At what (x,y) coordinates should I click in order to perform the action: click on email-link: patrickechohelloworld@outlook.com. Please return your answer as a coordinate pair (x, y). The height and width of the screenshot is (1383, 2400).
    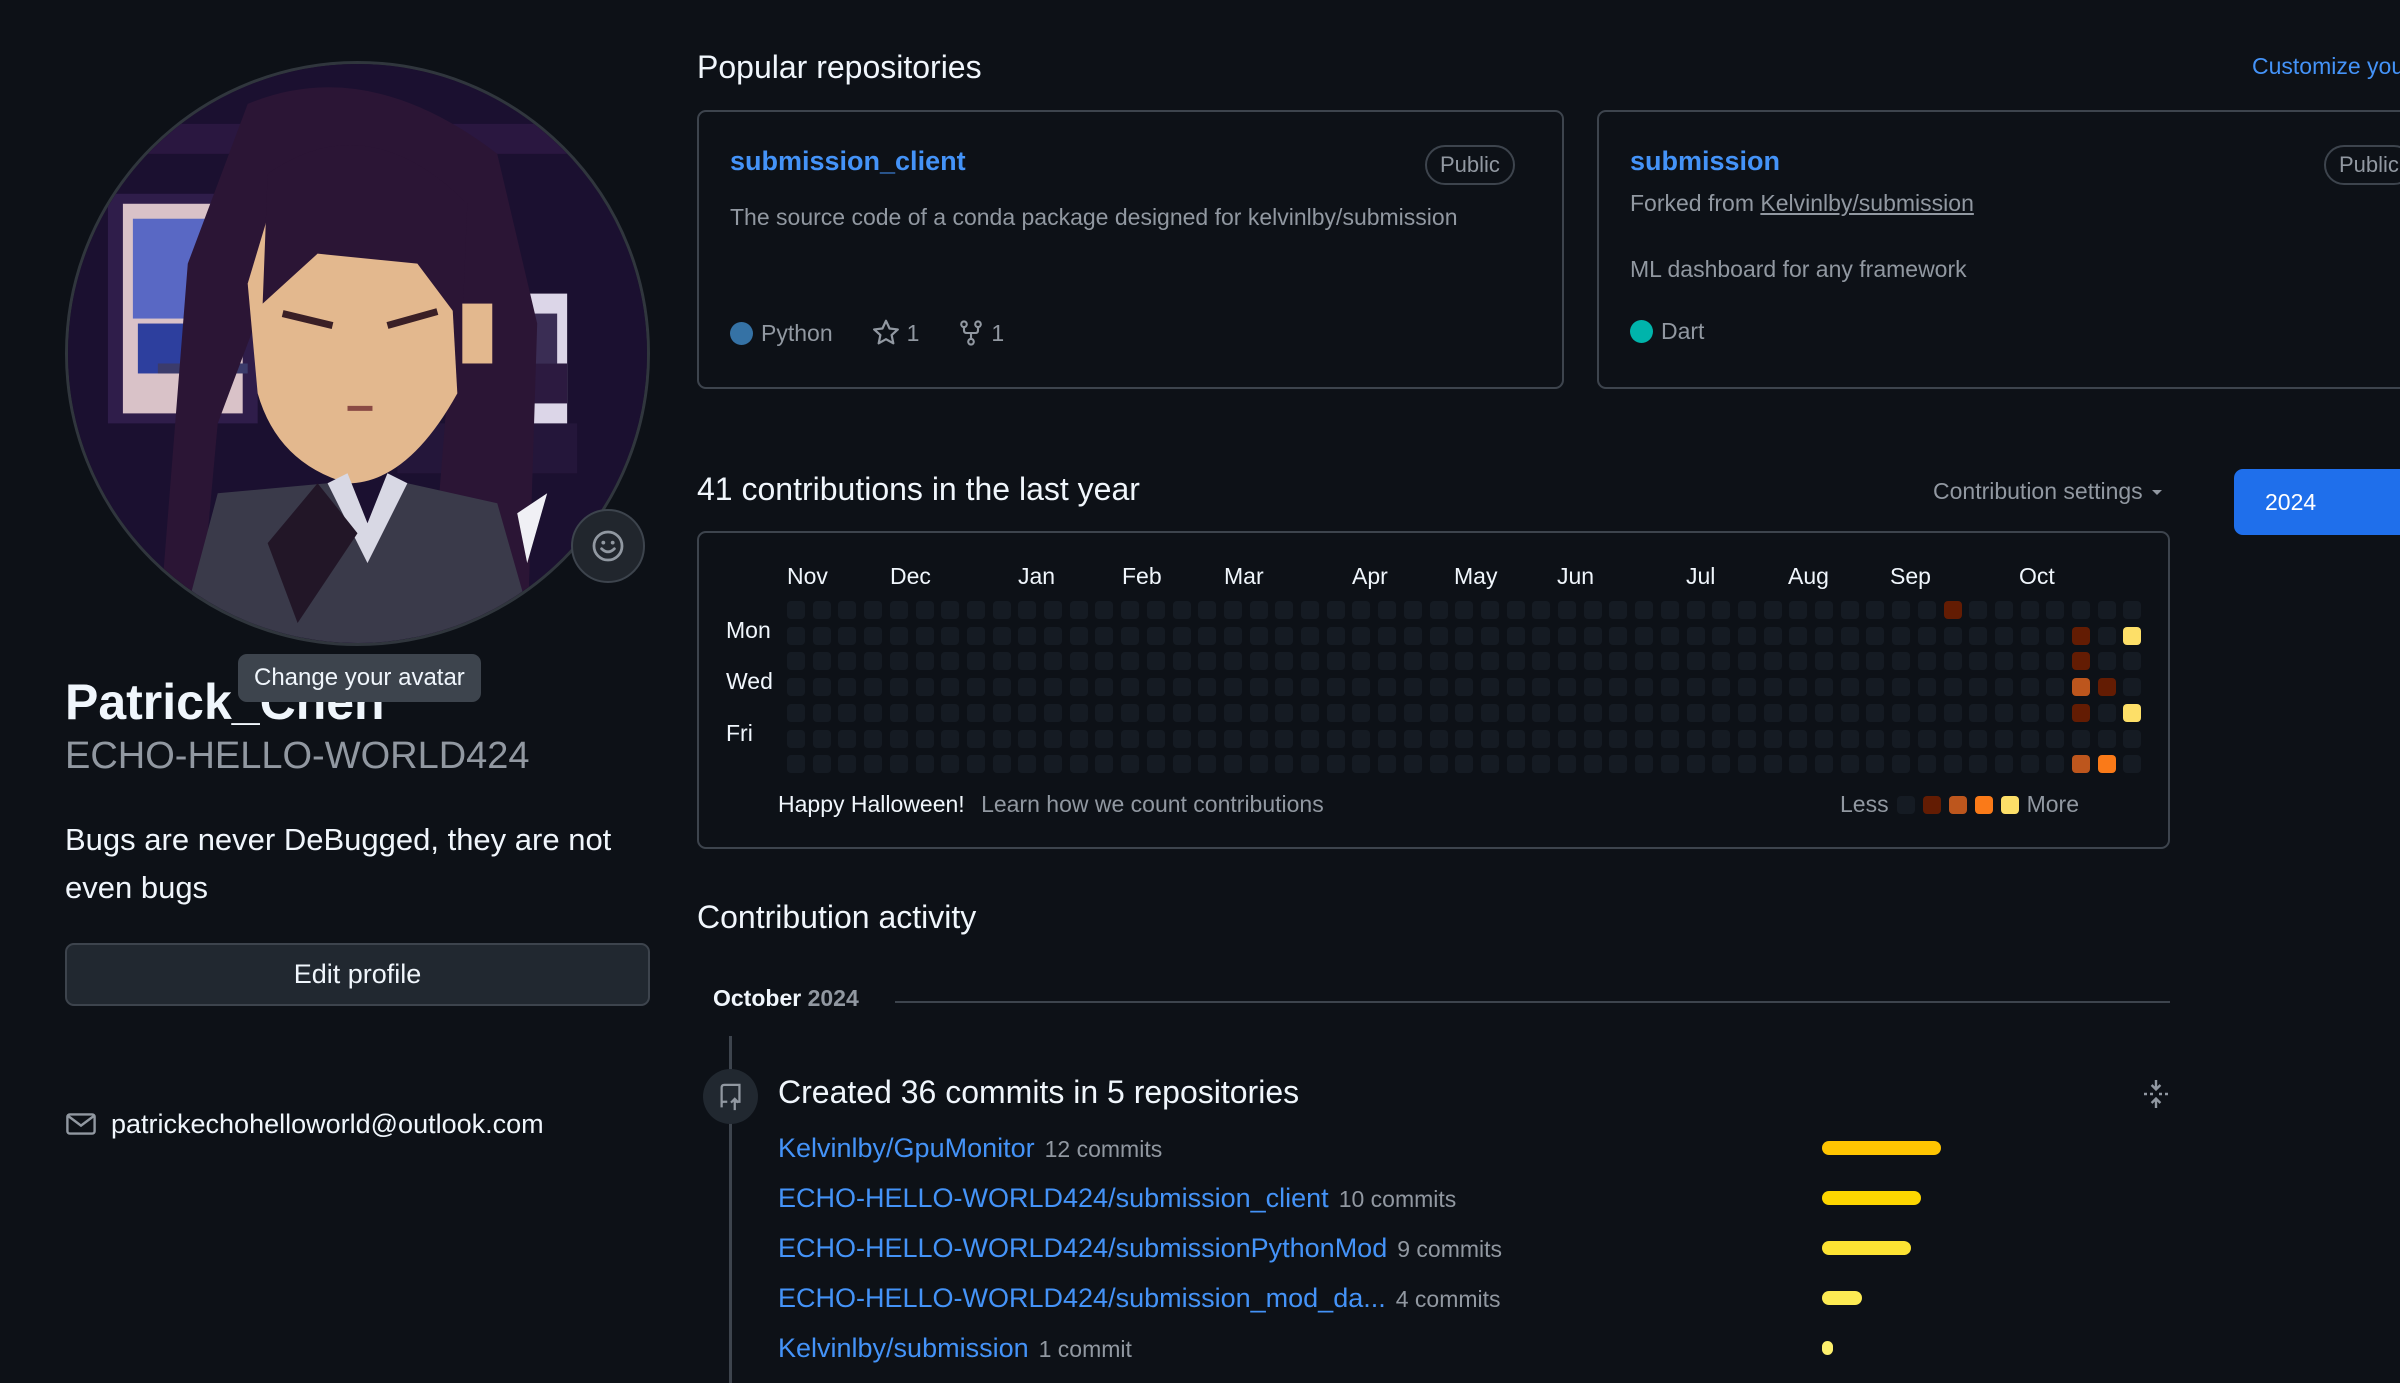
    Looking at the image, I should click on (327, 1124).